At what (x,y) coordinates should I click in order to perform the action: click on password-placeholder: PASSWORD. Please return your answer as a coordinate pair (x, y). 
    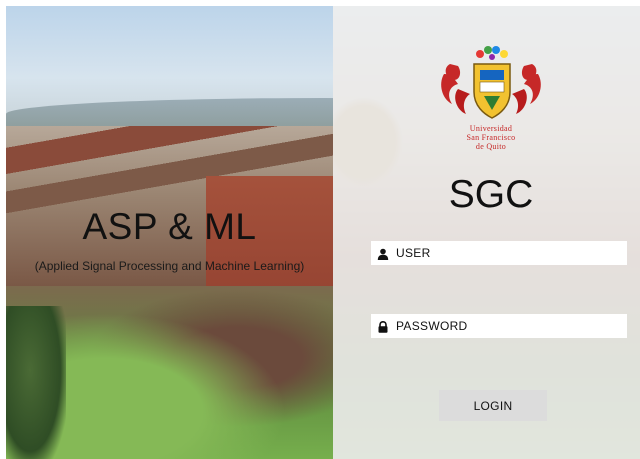
    Looking at the image, I should click on (432, 326).